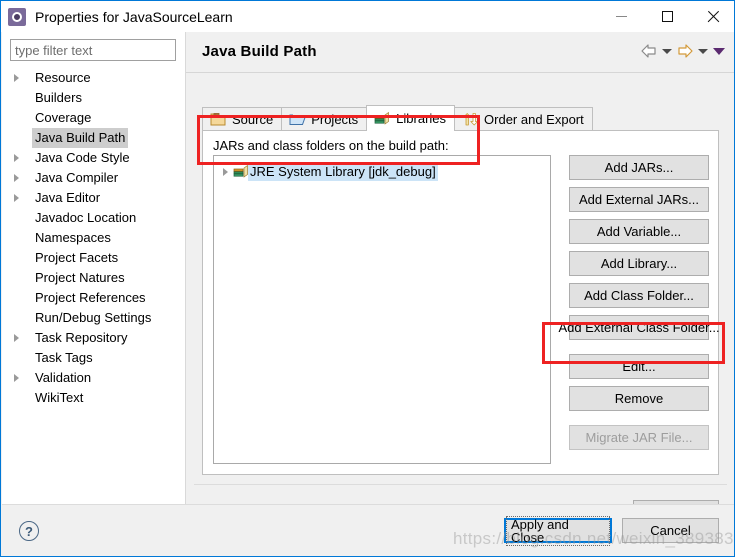  I want to click on libraries-books-icon, so click(382, 118).